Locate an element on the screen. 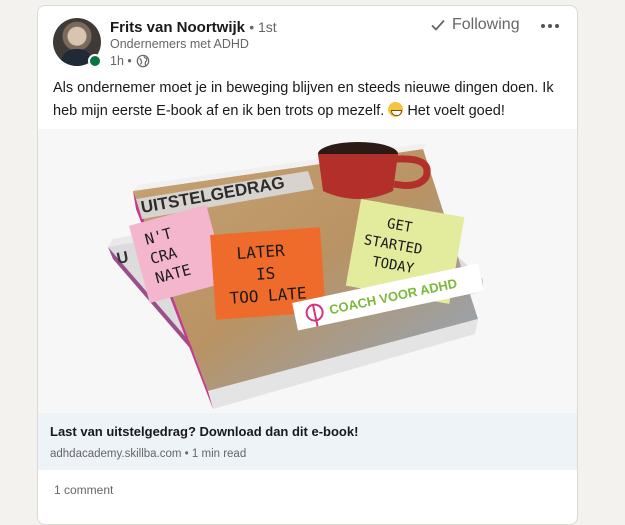  following-button: Following is located at coordinates (475, 25).